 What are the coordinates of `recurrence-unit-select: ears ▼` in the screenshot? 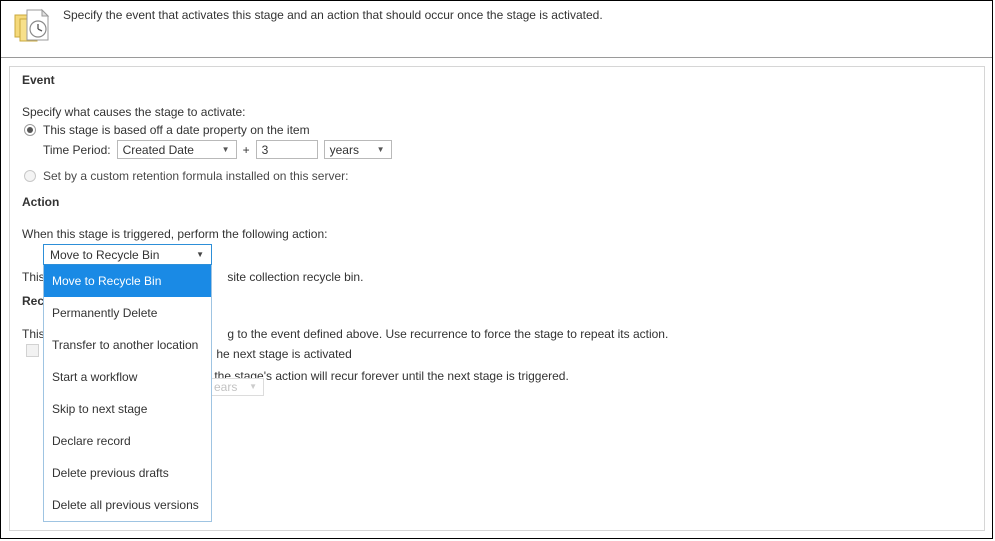 It's located at (236, 387).